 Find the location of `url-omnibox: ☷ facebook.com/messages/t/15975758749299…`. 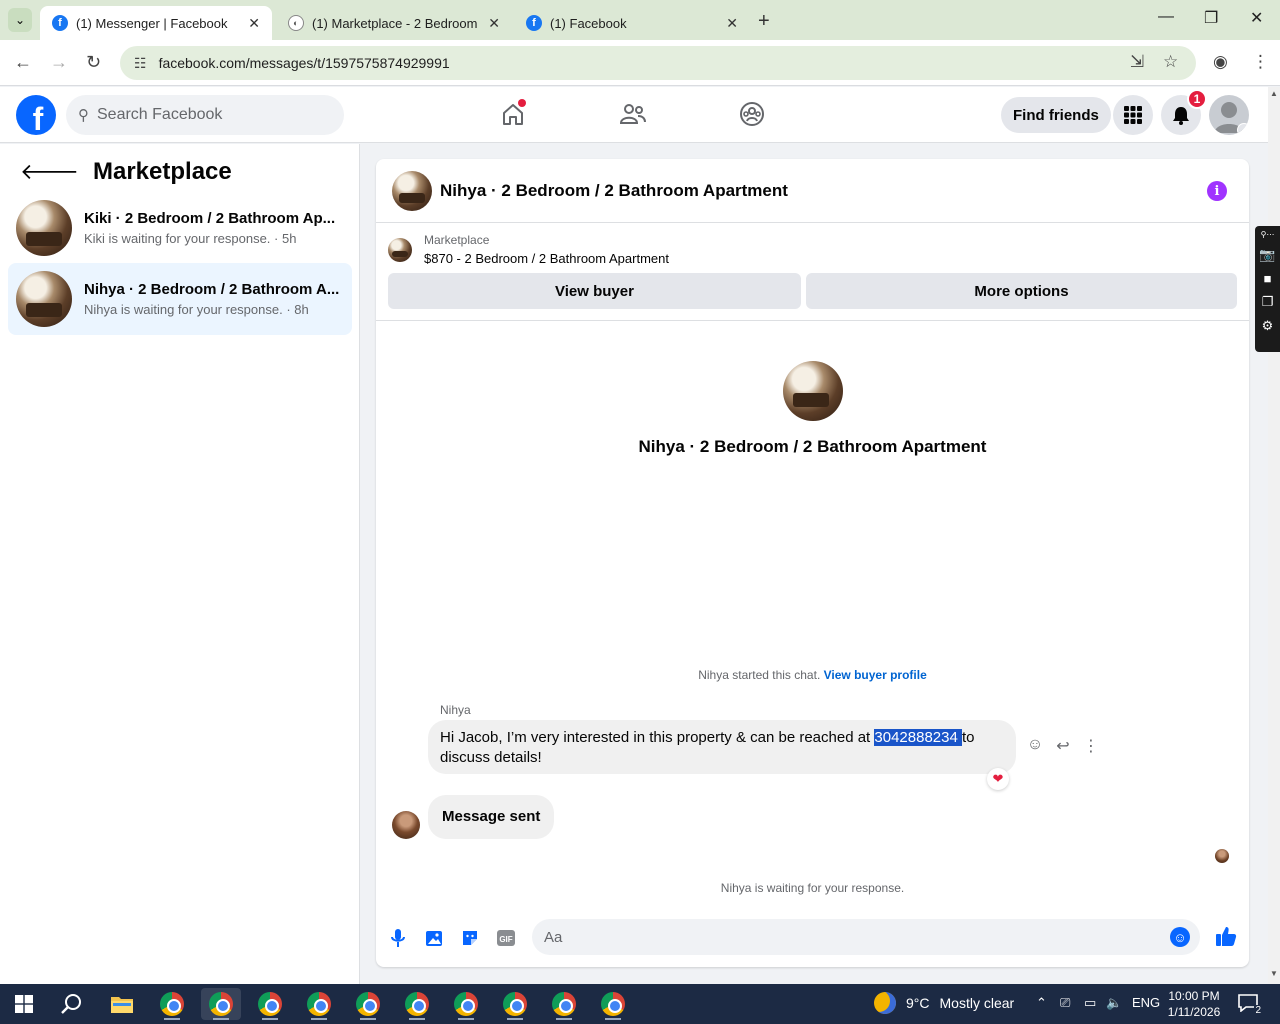

url-omnibox: ☷ facebook.com/messages/t/15975758749299… is located at coordinates (658, 63).